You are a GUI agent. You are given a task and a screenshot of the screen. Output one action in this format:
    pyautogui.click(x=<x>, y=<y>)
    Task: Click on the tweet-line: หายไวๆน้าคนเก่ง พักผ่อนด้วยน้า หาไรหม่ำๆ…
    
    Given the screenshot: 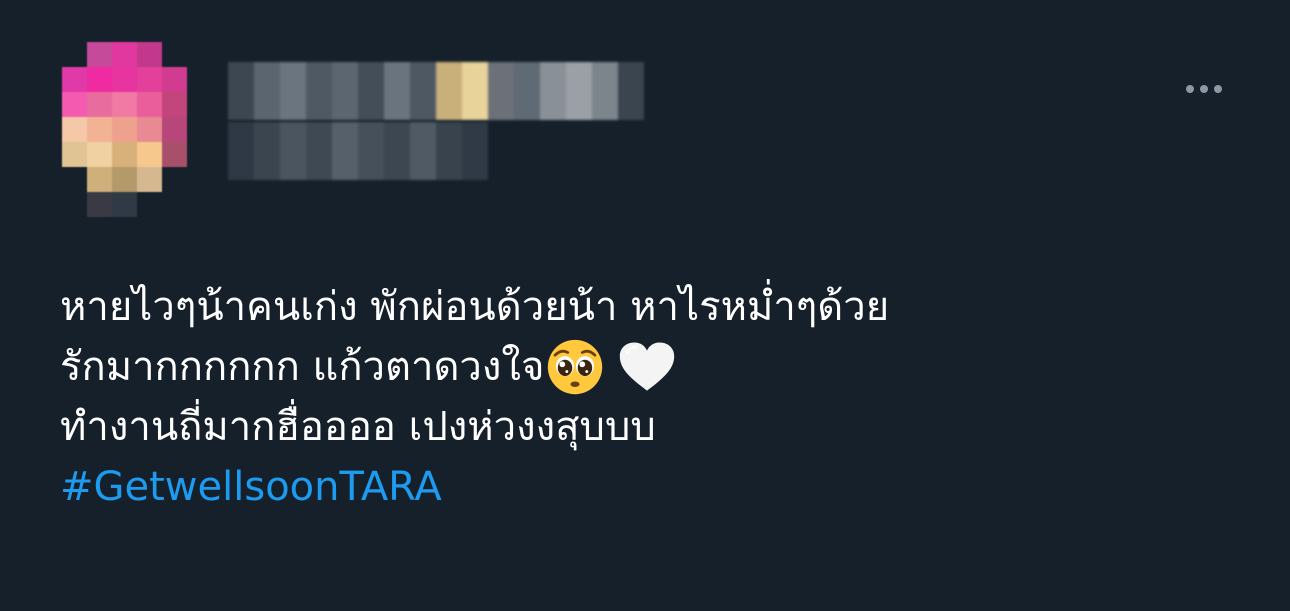 What is the action you would take?
    pyautogui.click(x=650, y=307)
    